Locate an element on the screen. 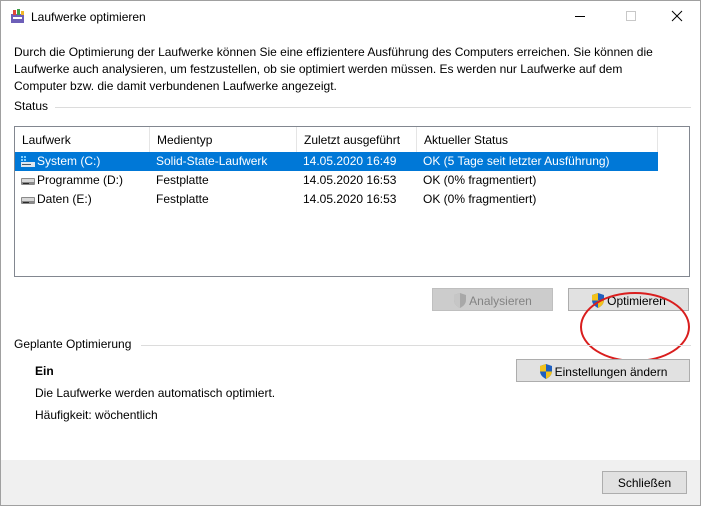 The image size is (701, 506). column-header-last-run: Zuletzt ausgeführt is located at coordinates (357, 139).